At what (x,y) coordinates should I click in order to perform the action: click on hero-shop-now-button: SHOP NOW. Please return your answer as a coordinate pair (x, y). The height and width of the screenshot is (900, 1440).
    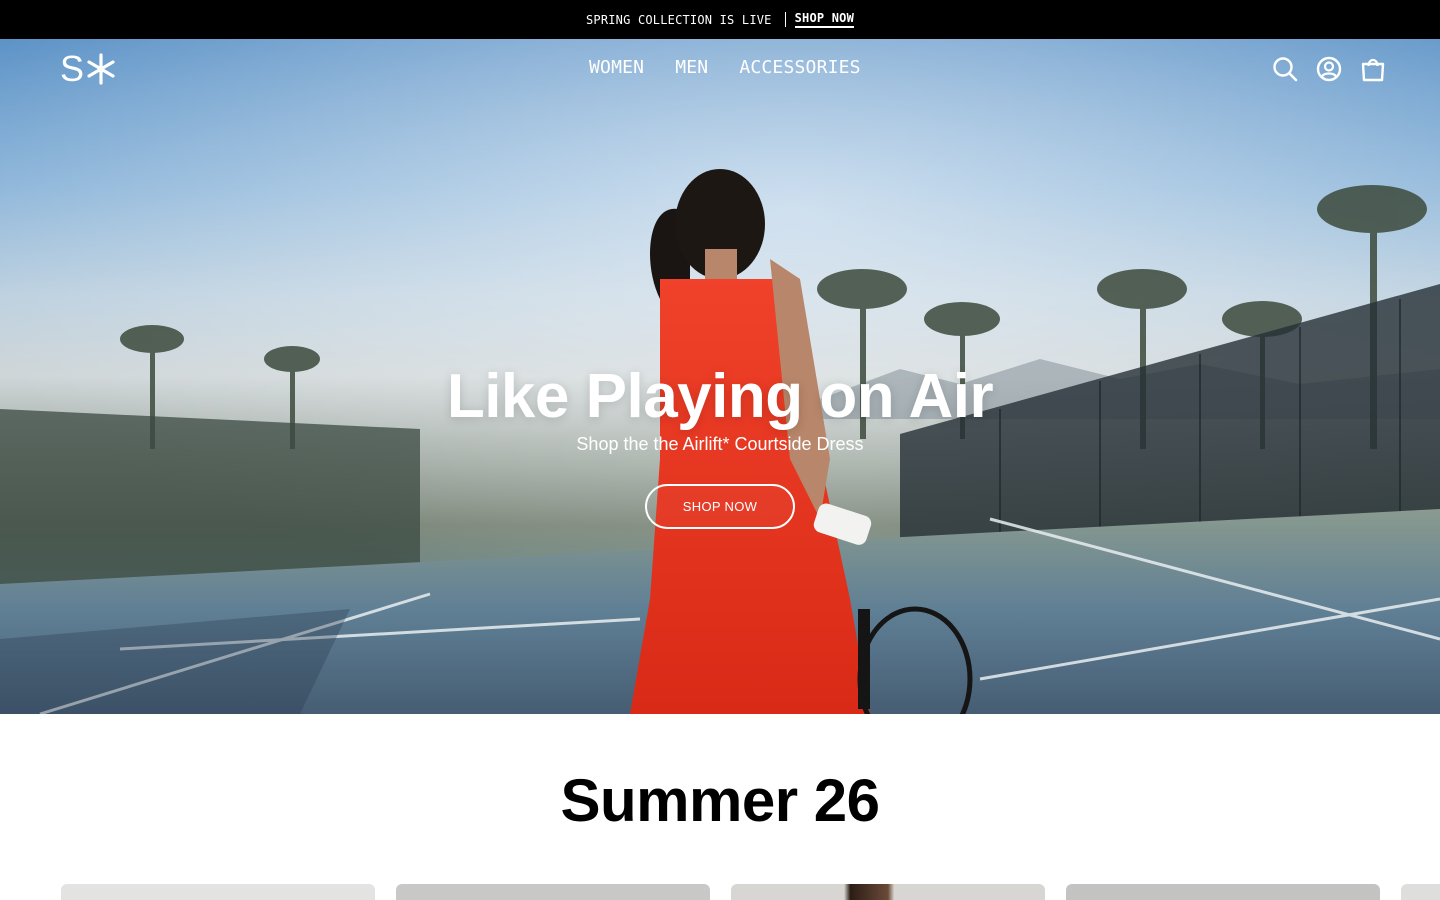
    Looking at the image, I should click on (720, 506).